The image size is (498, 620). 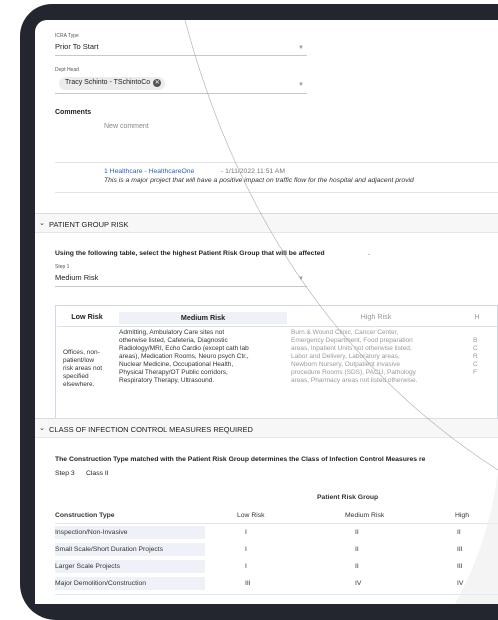 What do you see at coordinates (73, 112) in the screenshot?
I see `comments-label: Comments` at bounding box center [73, 112].